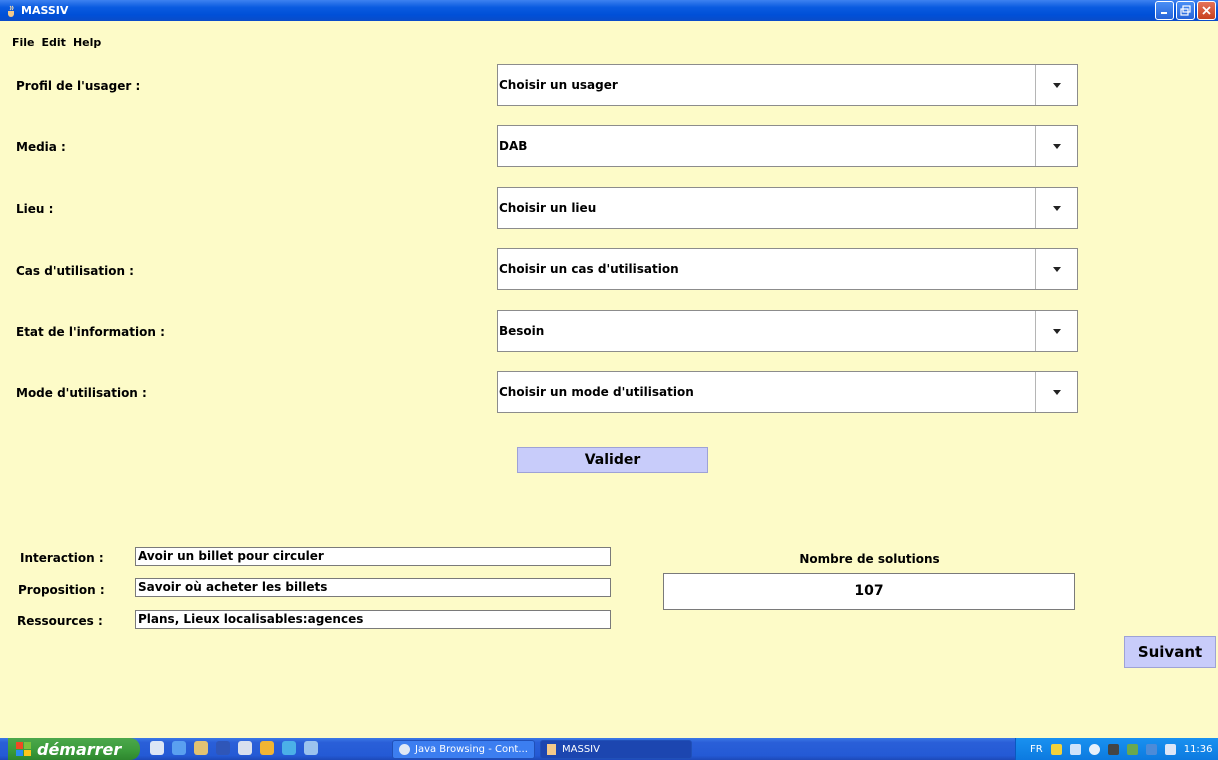 The height and width of the screenshot is (760, 1218). What do you see at coordinates (23, 42) in the screenshot?
I see `menu-file: File` at bounding box center [23, 42].